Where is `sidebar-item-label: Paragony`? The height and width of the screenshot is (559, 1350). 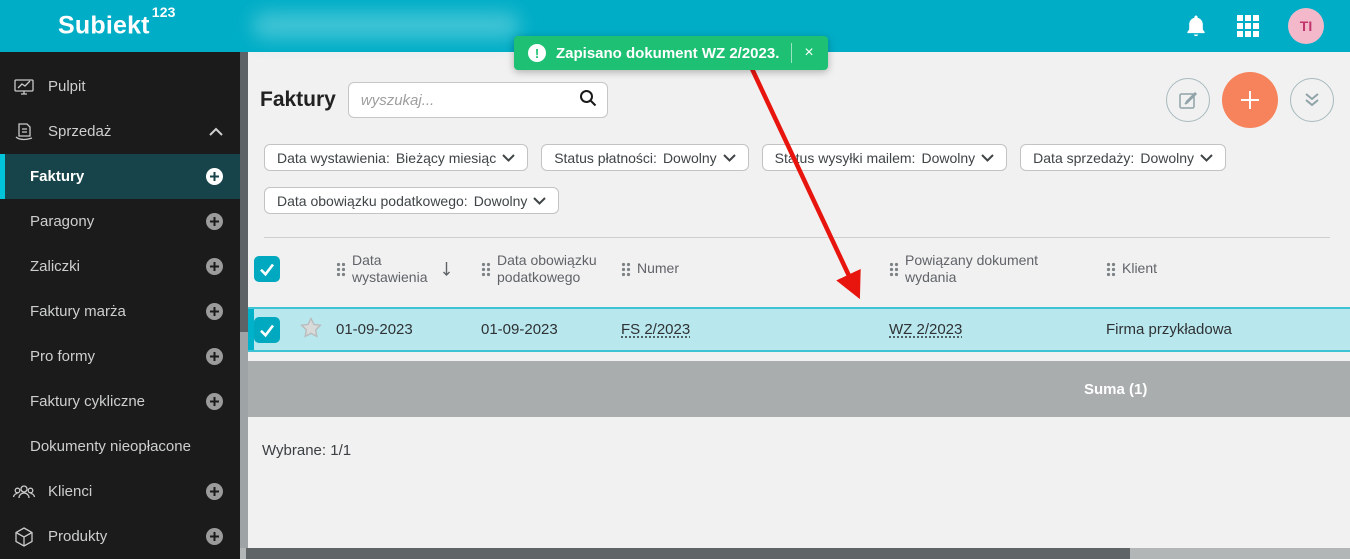 sidebar-item-label: Paragony is located at coordinates (62, 221).